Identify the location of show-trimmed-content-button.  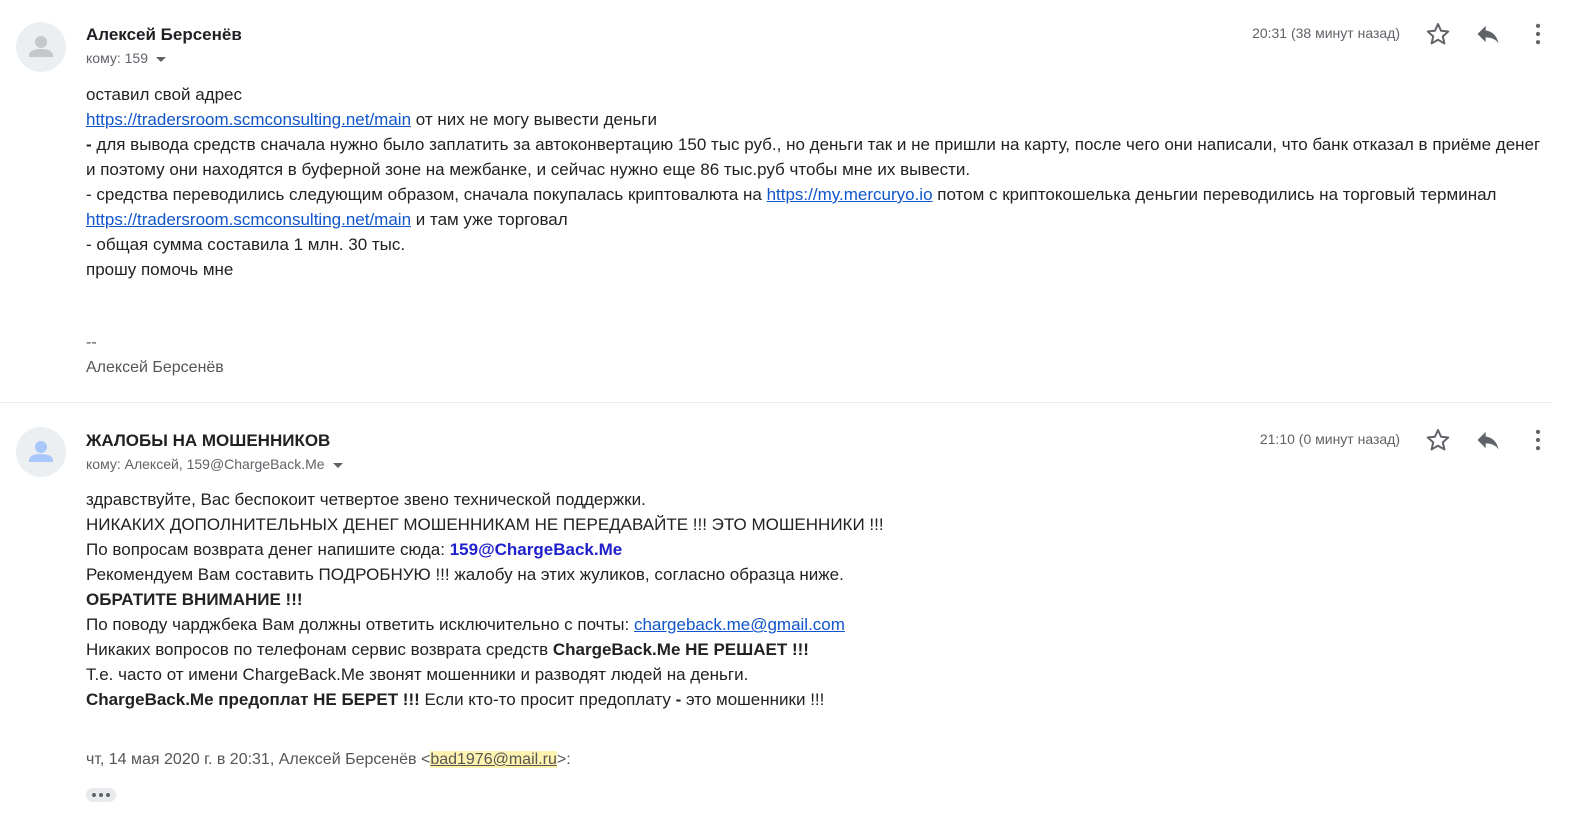
(101, 795).